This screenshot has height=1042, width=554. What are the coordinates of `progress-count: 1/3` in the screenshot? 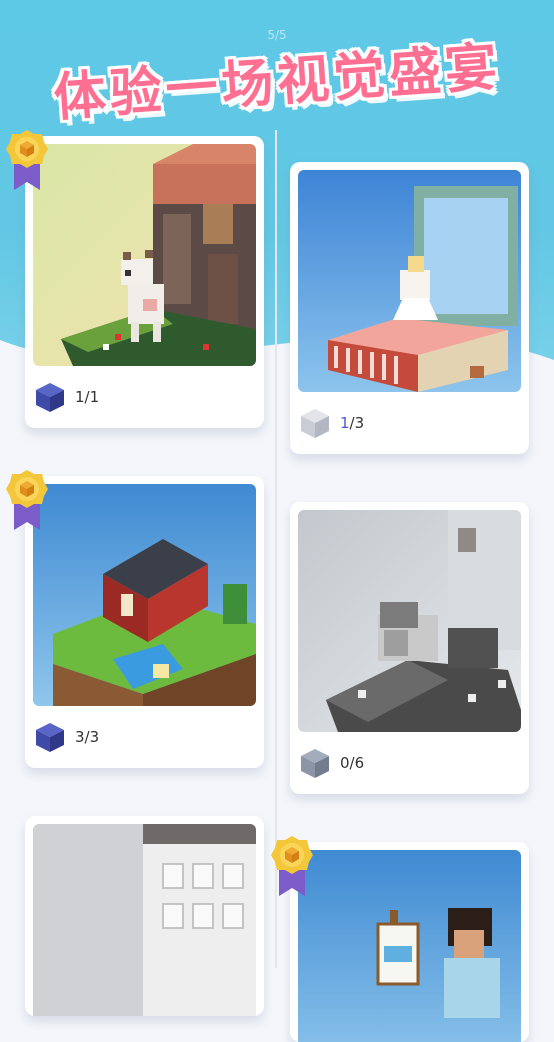 It's located at (352, 423).